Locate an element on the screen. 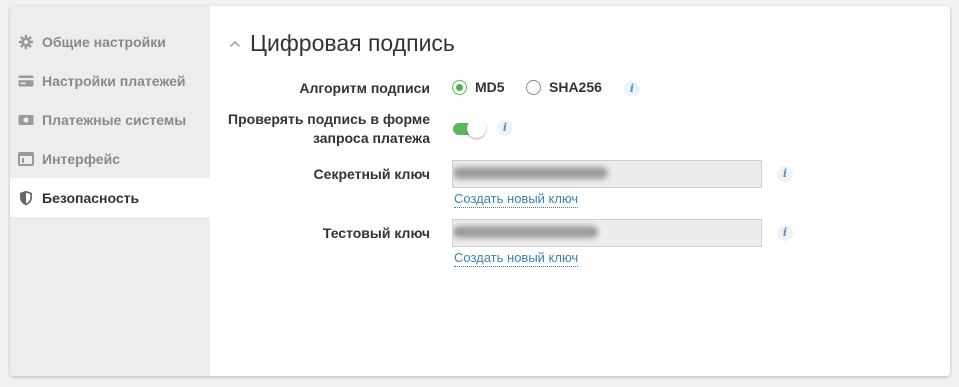 The height and width of the screenshot is (387, 959). sidebar-item-interface: Интерфейс is located at coordinates (110, 158).